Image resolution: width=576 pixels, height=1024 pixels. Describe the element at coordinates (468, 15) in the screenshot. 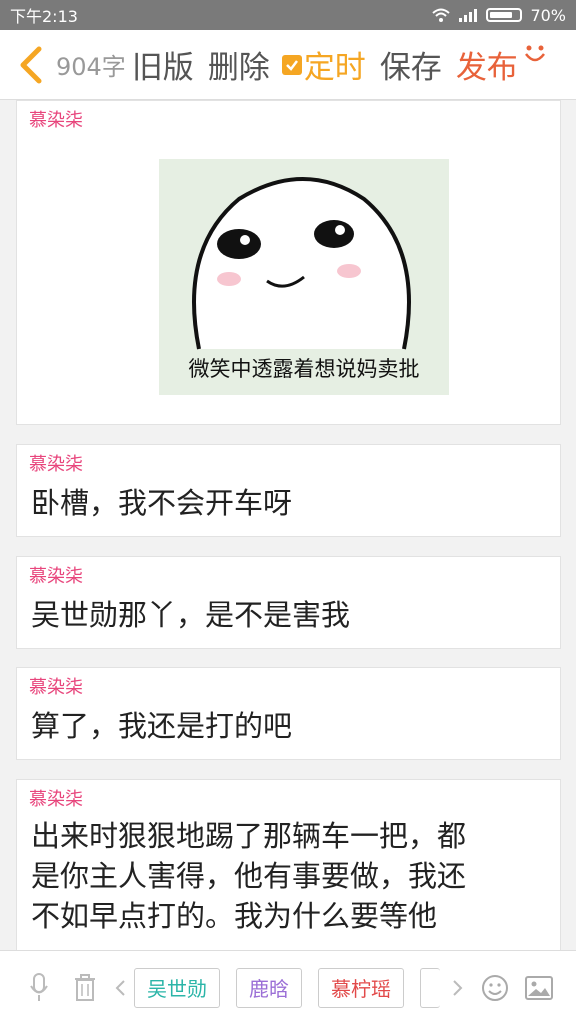

I see `signal-icon` at that location.